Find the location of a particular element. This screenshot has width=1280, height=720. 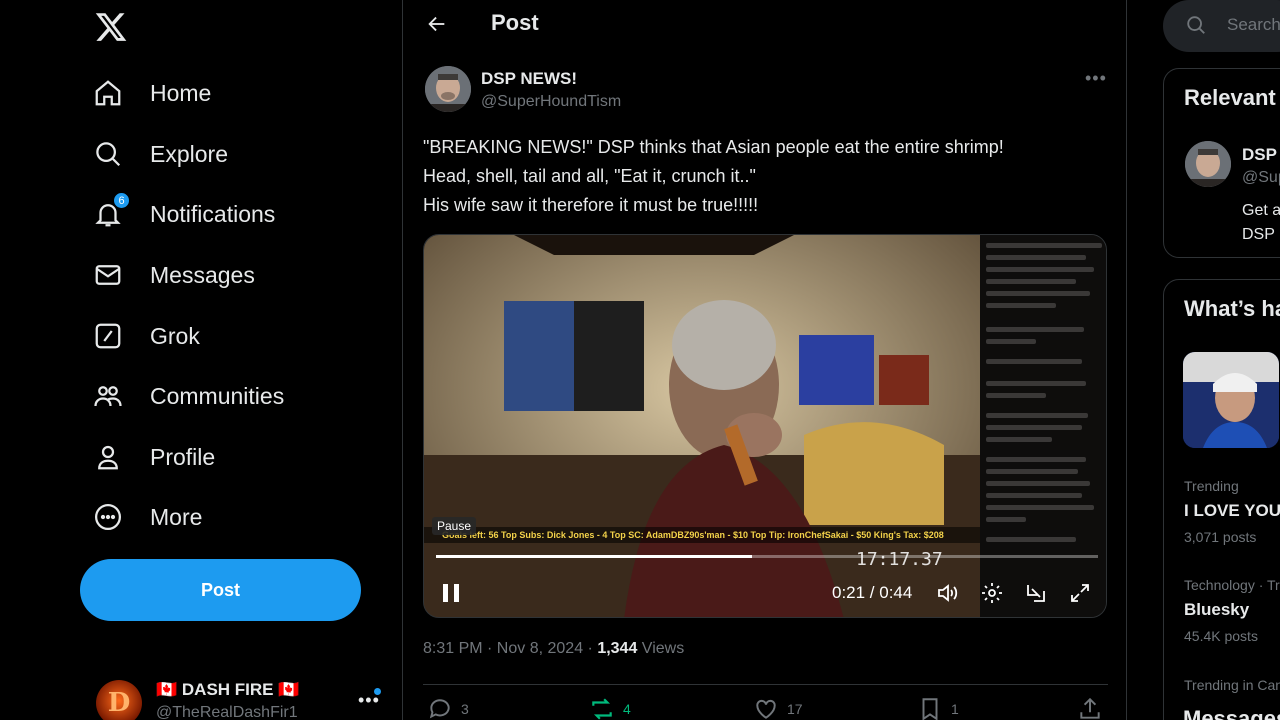

video-time: 0:21 / 0:44 is located at coordinates (872, 592).